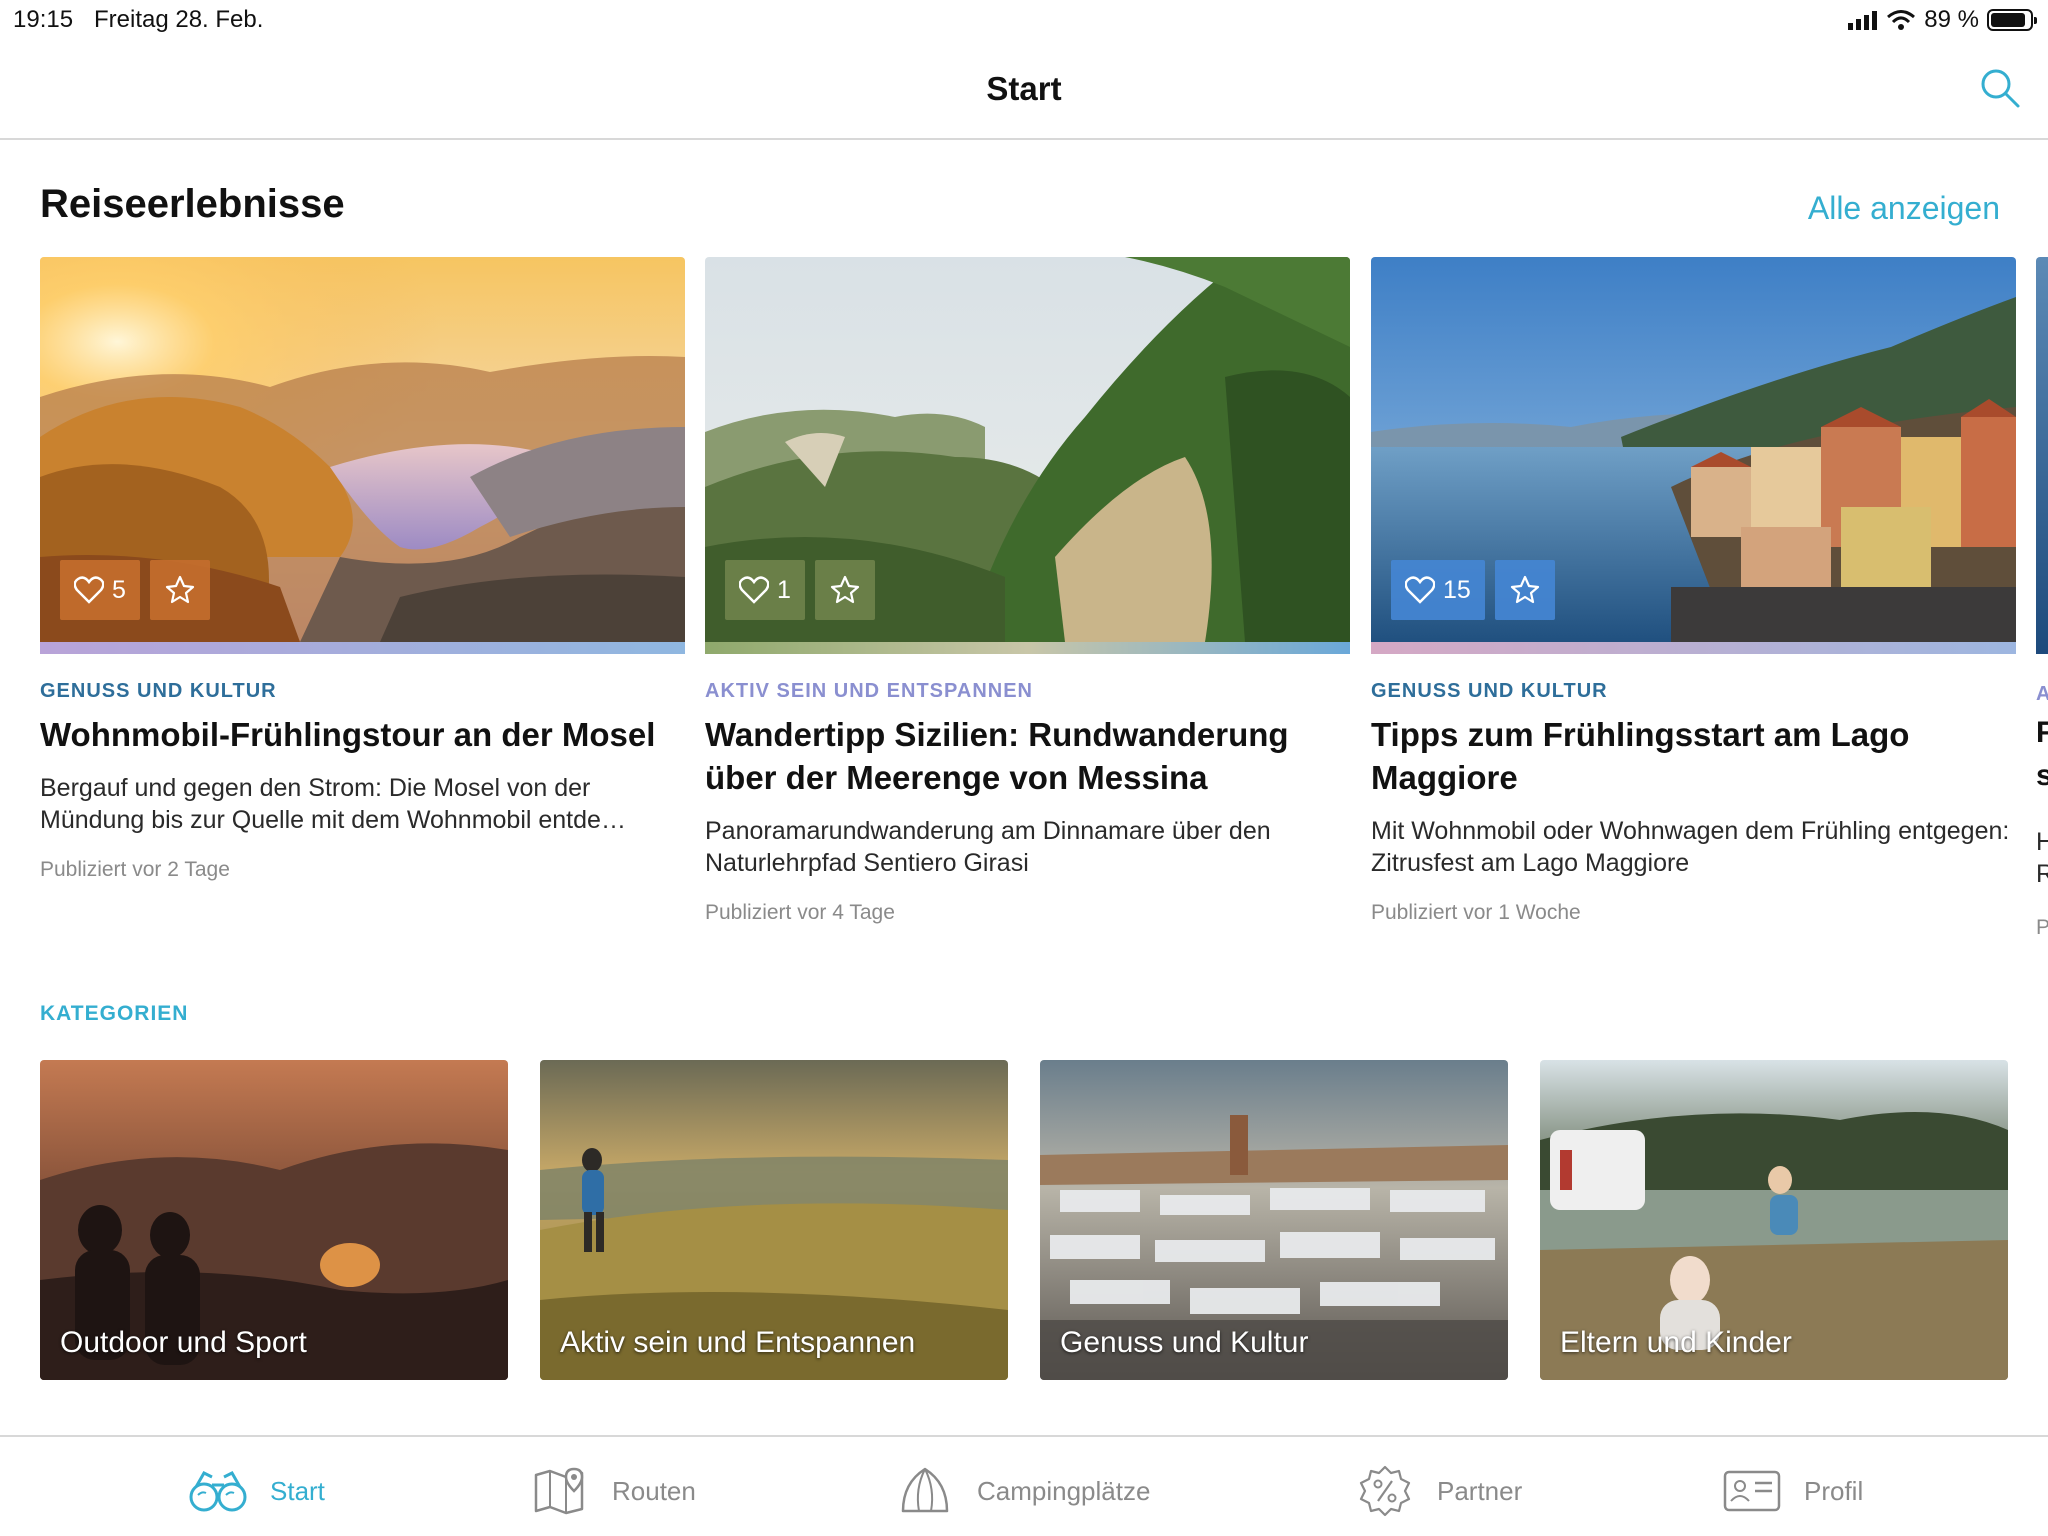  Describe the element at coordinates (1480, 1490) in the screenshot. I see `tab-label: Partner` at that location.